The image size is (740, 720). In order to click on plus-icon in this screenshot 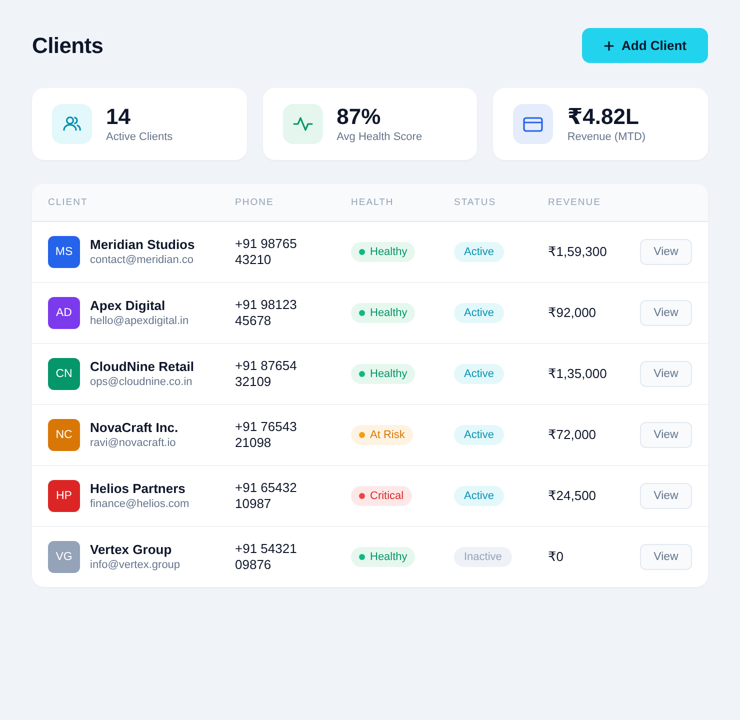, I will do `click(609, 45)`.